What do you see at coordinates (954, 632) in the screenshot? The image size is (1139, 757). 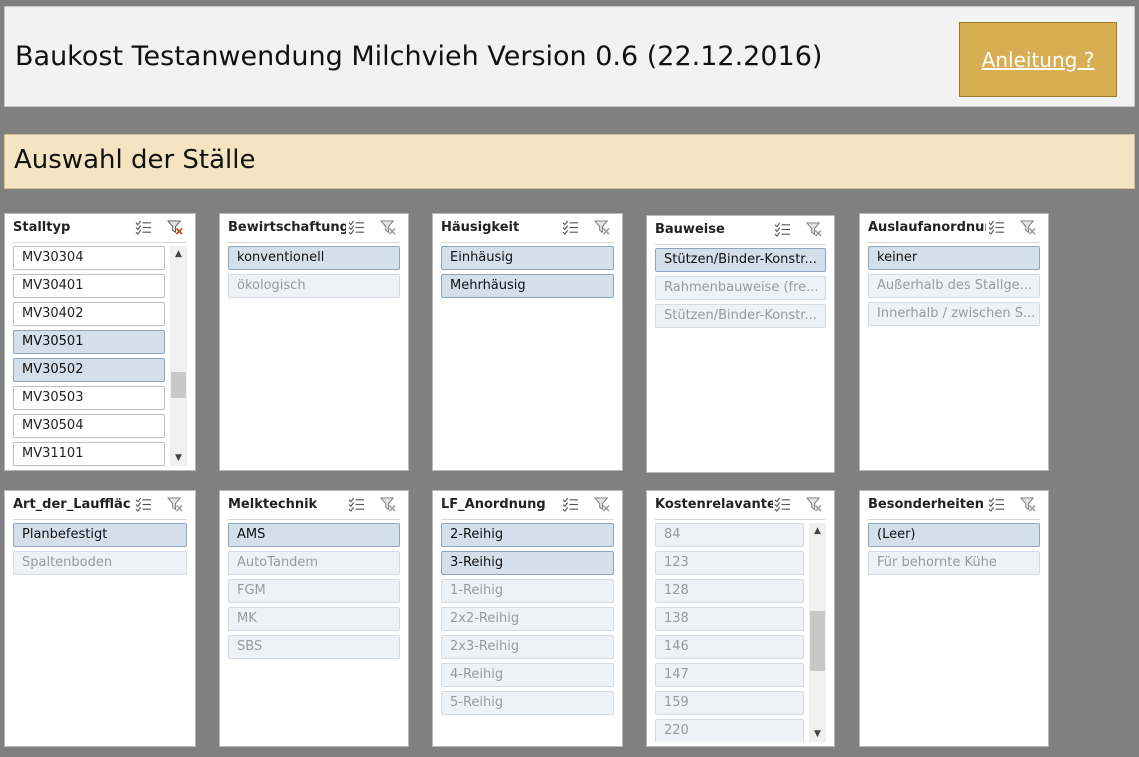 I see `slicer-items: (Leer) Für behornte Kühe` at bounding box center [954, 632].